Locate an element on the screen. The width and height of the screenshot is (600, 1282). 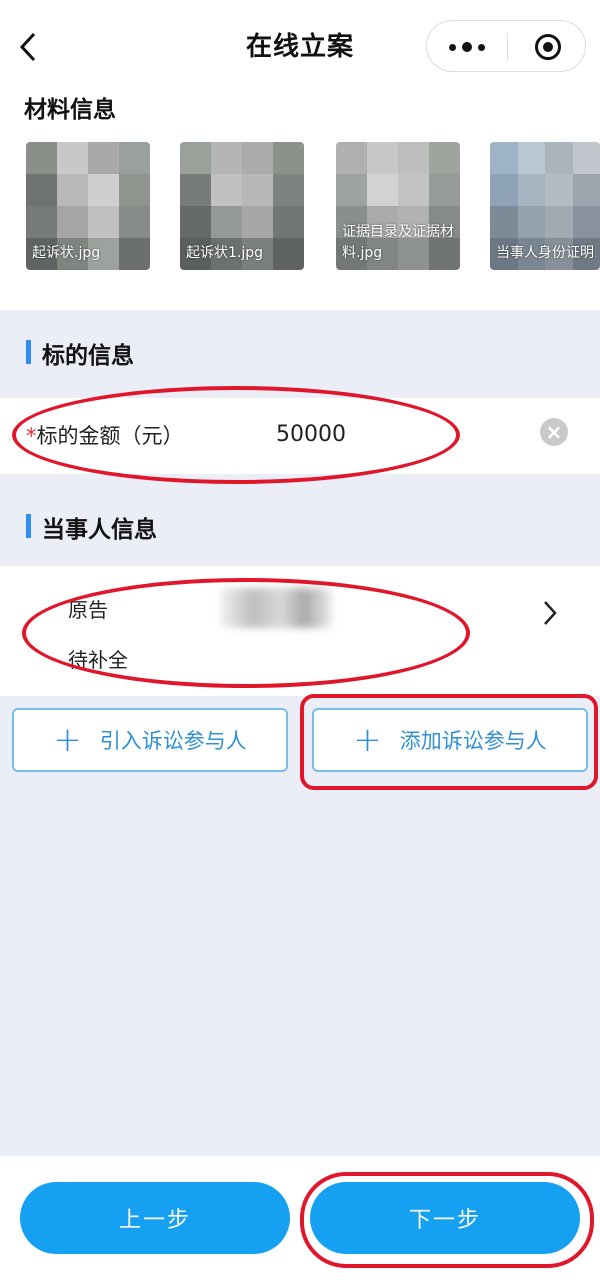
material-thumbnail: 起诉状1.jpg is located at coordinates (242, 206).